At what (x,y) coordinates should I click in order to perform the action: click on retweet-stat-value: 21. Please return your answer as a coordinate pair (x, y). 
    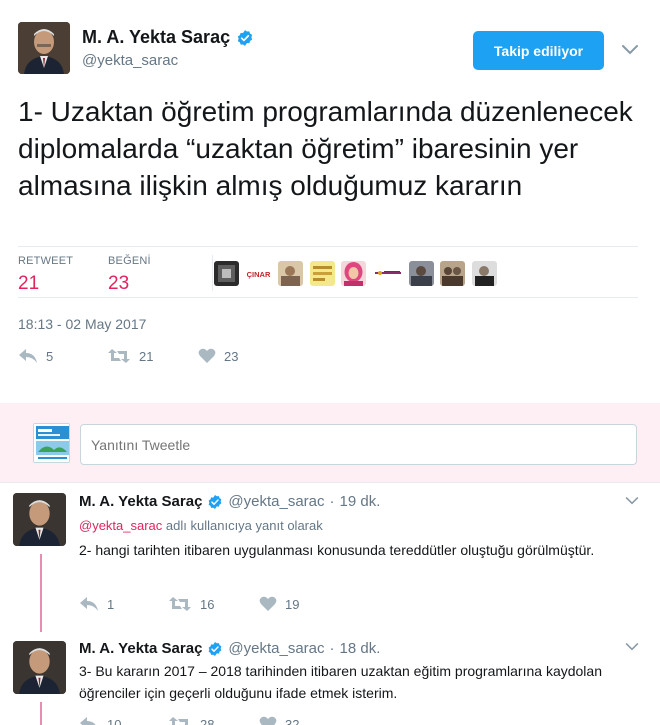
    Looking at the image, I should click on (29, 283).